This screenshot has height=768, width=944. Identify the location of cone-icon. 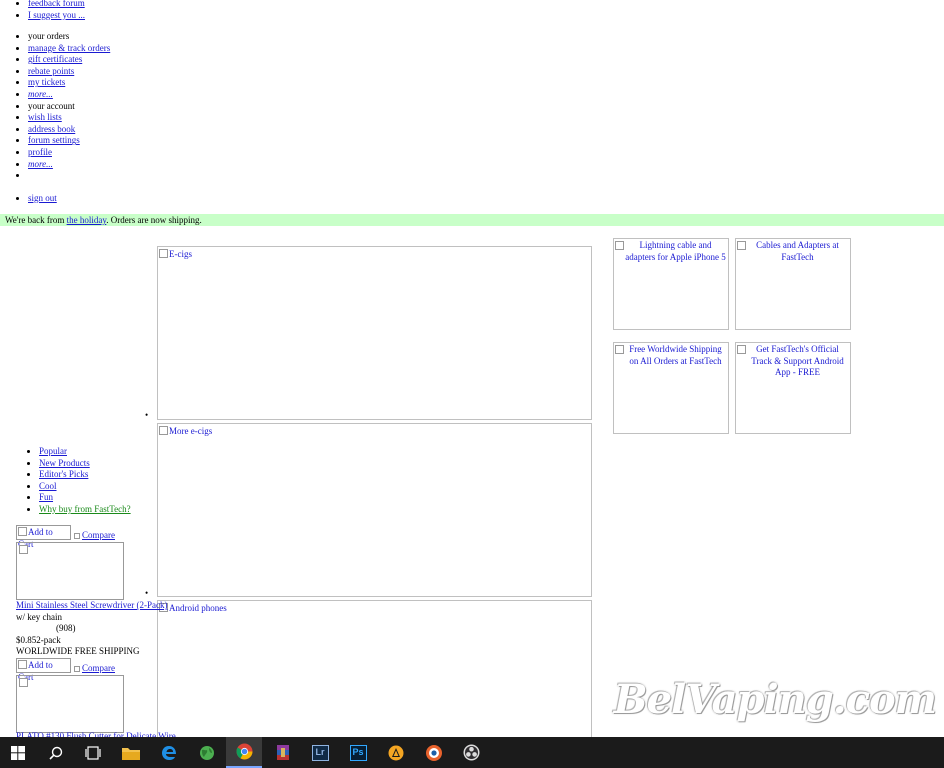
(396, 752).